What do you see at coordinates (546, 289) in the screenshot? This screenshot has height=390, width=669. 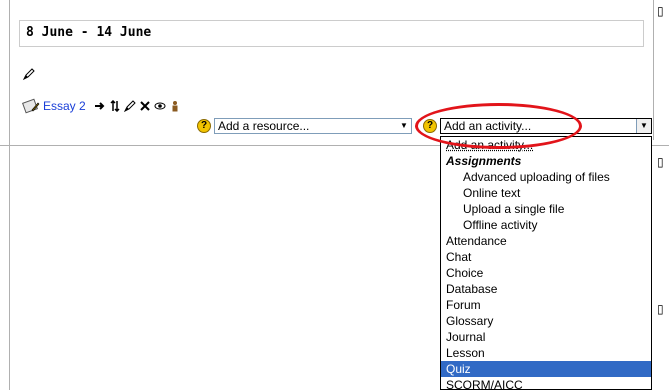 I see `dropdown-option: Database` at bounding box center [546, 289].